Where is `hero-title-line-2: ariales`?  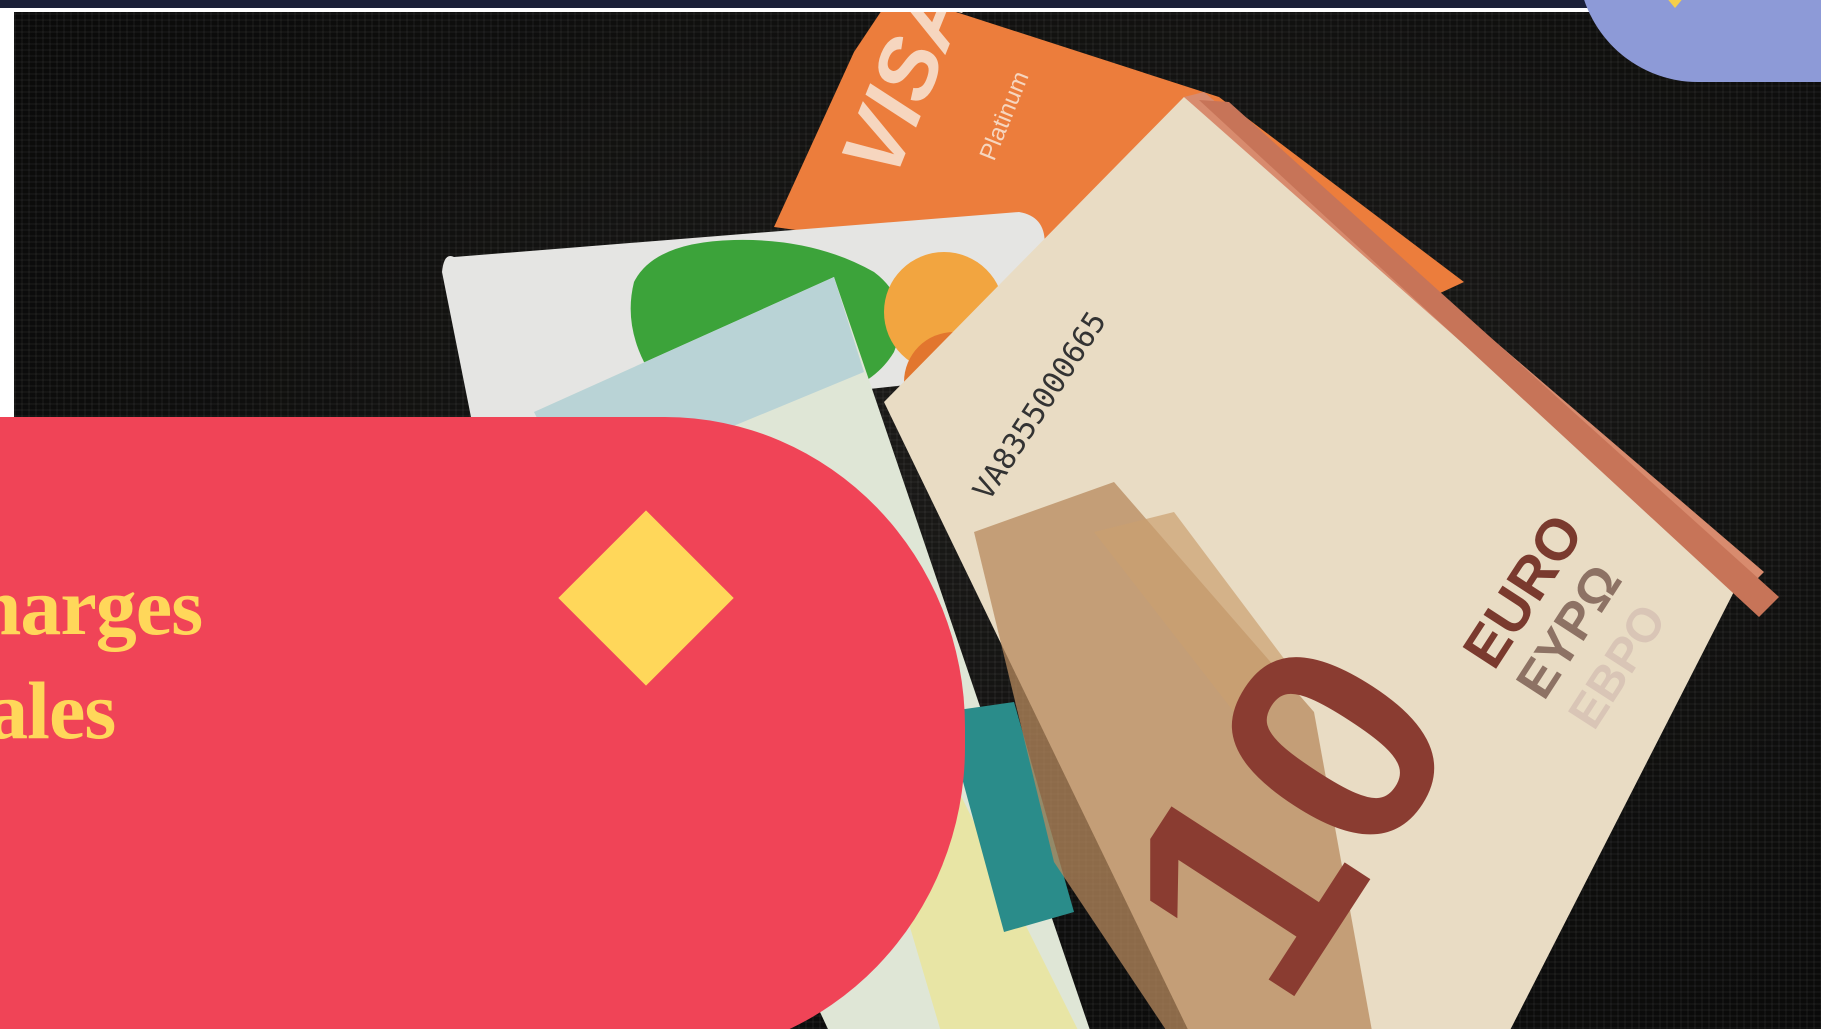
hero-title-line-2: ariales is located at coordinates (58, 710).